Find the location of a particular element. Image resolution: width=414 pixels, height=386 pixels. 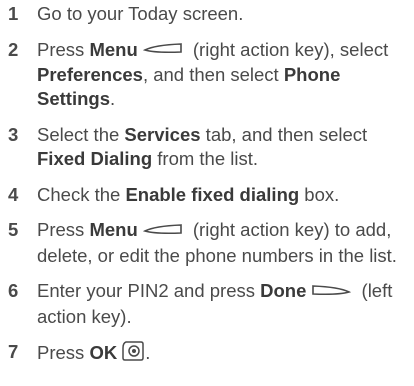

left-action-key-icon is located at coordinates (331, 292).